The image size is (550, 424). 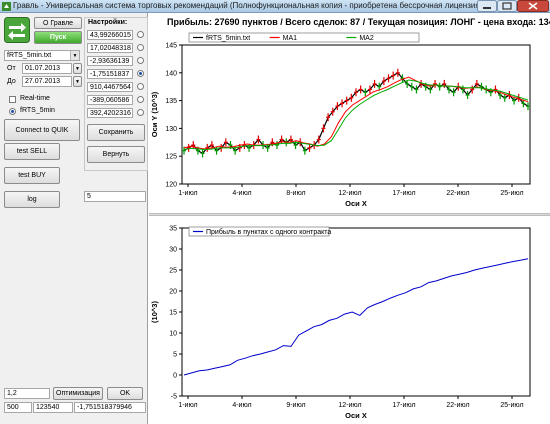 I want to click on y-tick-label: 125, so click(x=171, y=157).